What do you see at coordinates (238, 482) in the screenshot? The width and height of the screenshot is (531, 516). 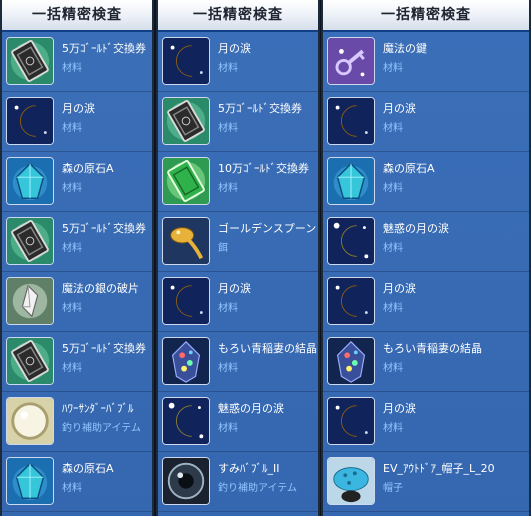 I see `list-item: すみﾊﾞﾌﾞﾙ_II 釣り補助アイテム` at bounding box center [238, 482].